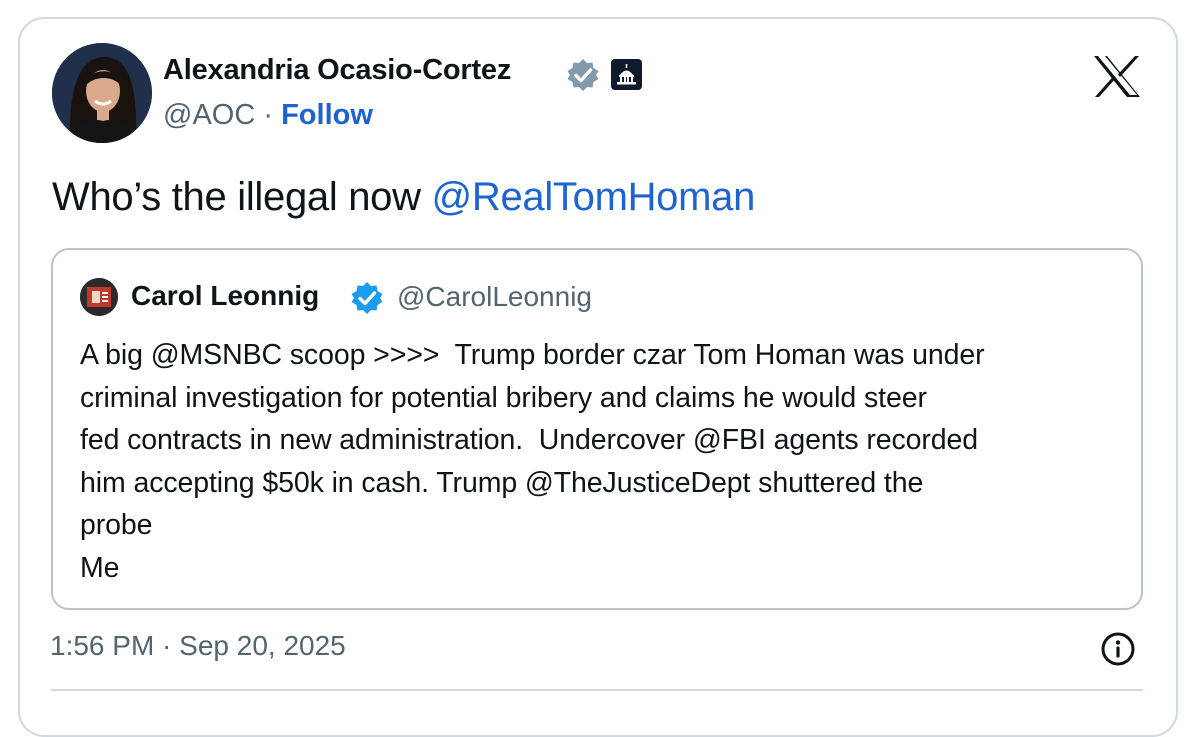 The height and width of the screenshot is (737, 1200). I want to click on author-handle: @AOC, so click(209, 115).